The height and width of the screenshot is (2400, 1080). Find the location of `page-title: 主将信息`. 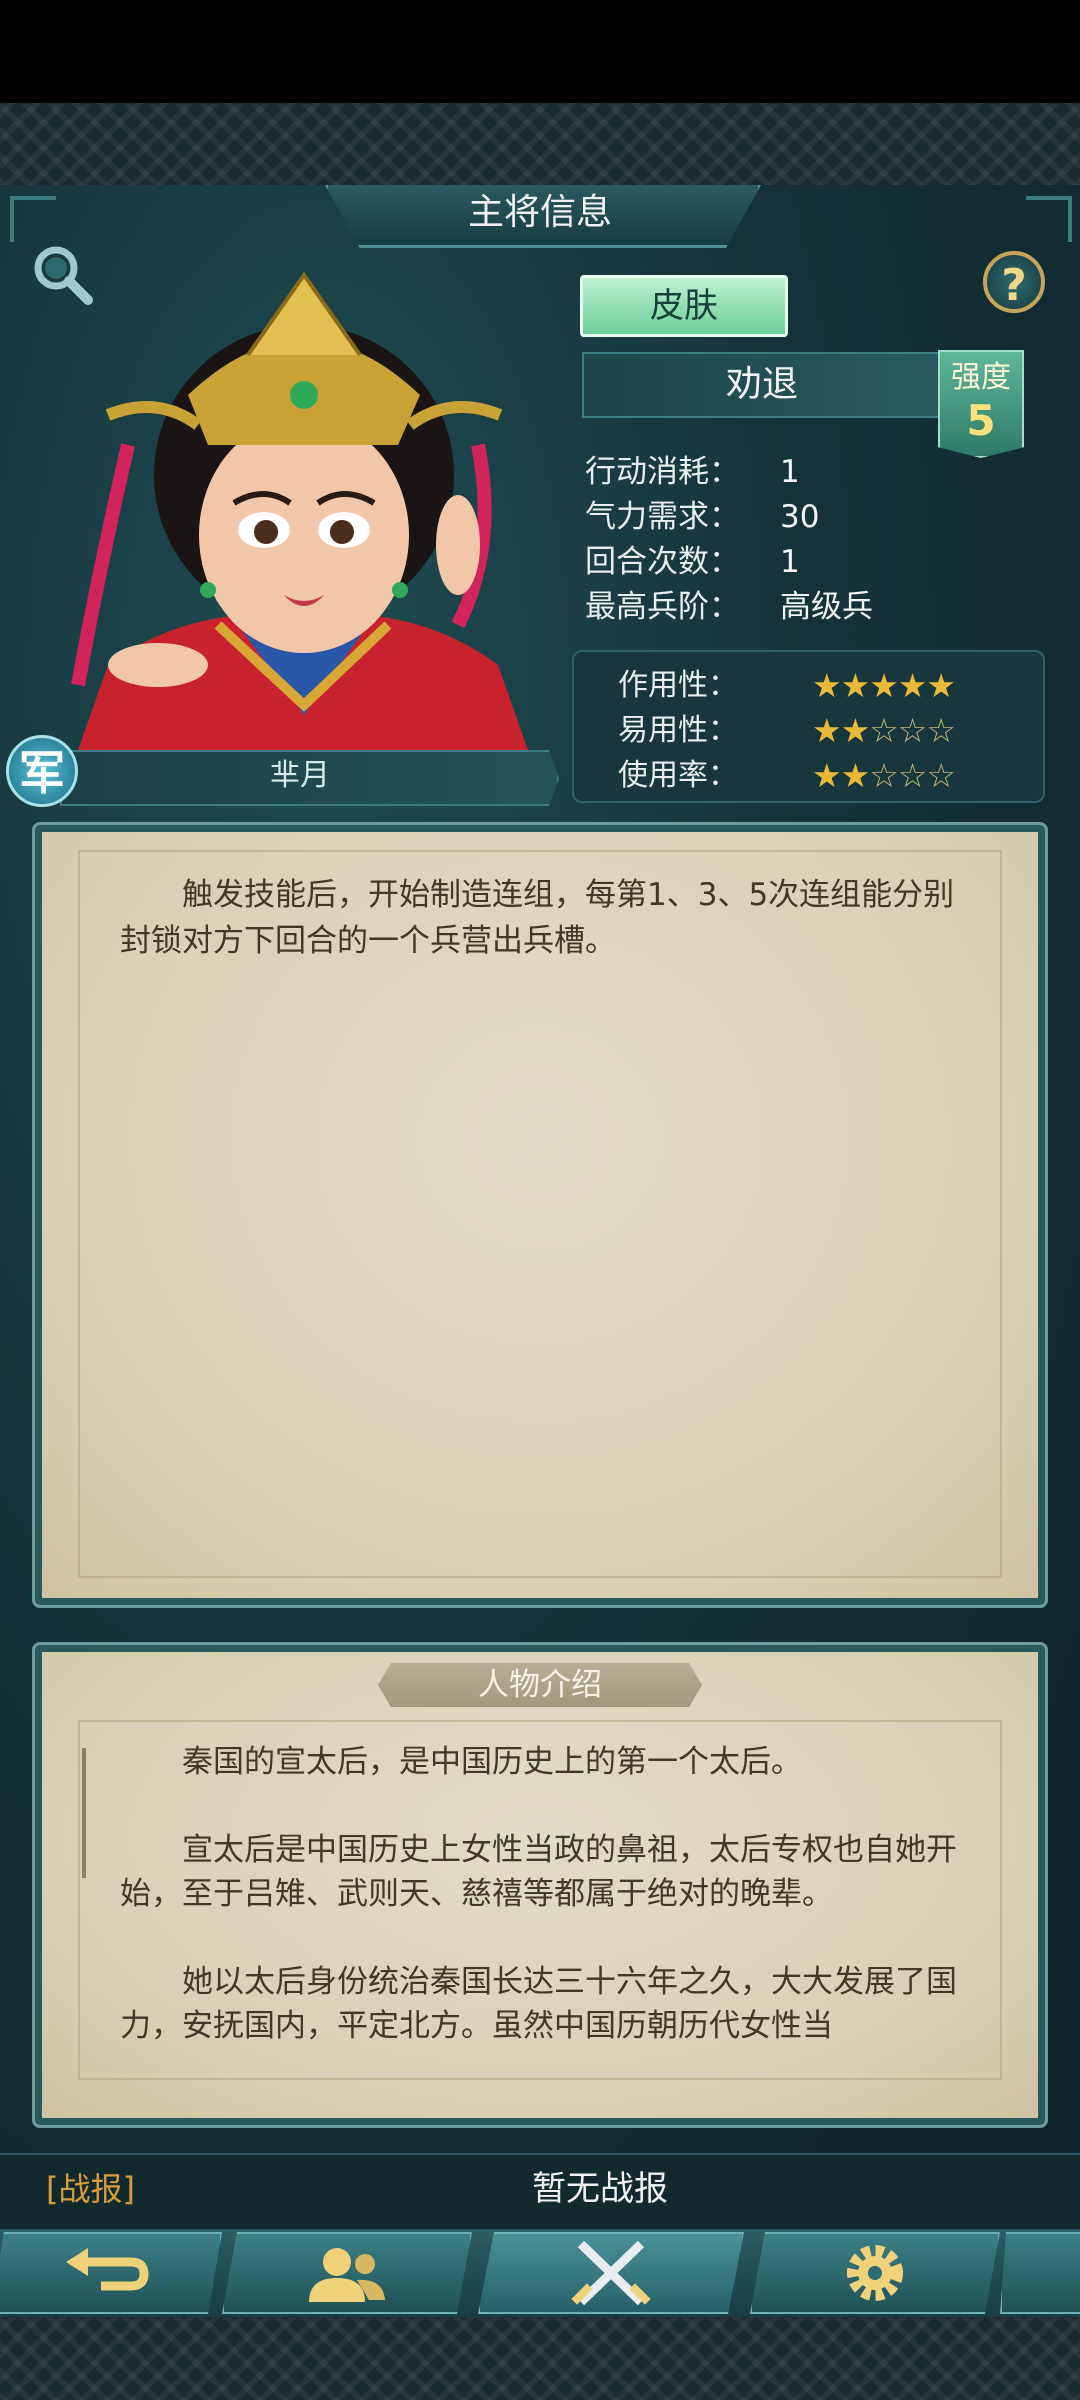

page-title: 主将信息 is located at coordinates (539, 212).